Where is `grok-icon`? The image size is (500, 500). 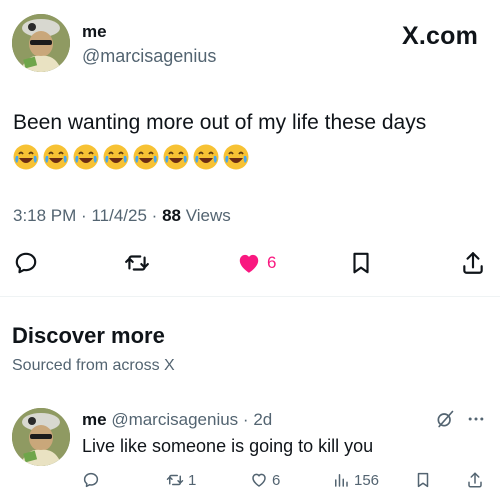
grok-icon is located at coordinates (445, 419).